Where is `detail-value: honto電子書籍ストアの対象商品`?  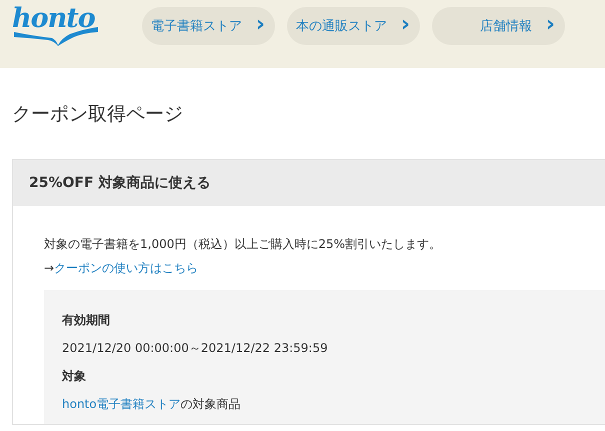 detail-value: honto電子書籍ストアの対象商品 is located at coordinates (152, 404).